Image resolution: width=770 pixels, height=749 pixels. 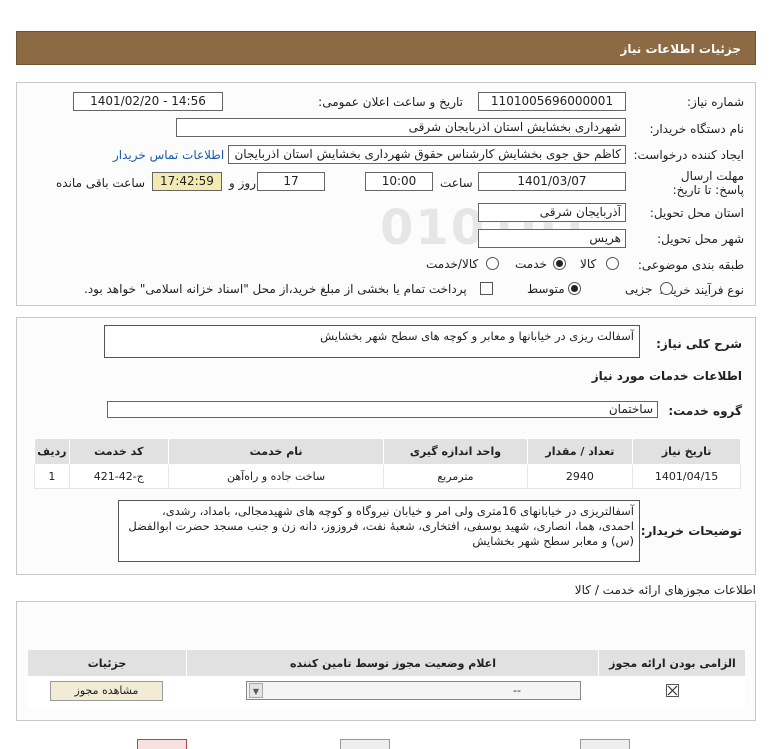 I want to click on delivery-province-field: آذربایجان شرقی, so click(x=552, y=212).